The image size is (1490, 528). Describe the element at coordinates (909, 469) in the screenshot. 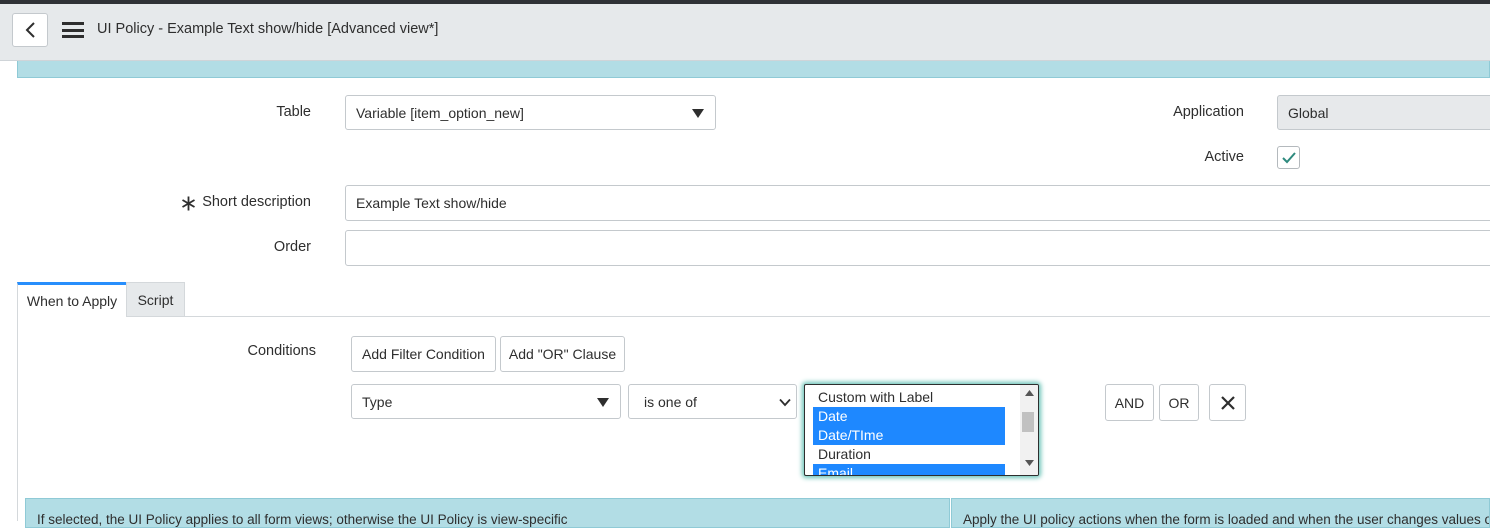

I see `list-option: Email` at that location.